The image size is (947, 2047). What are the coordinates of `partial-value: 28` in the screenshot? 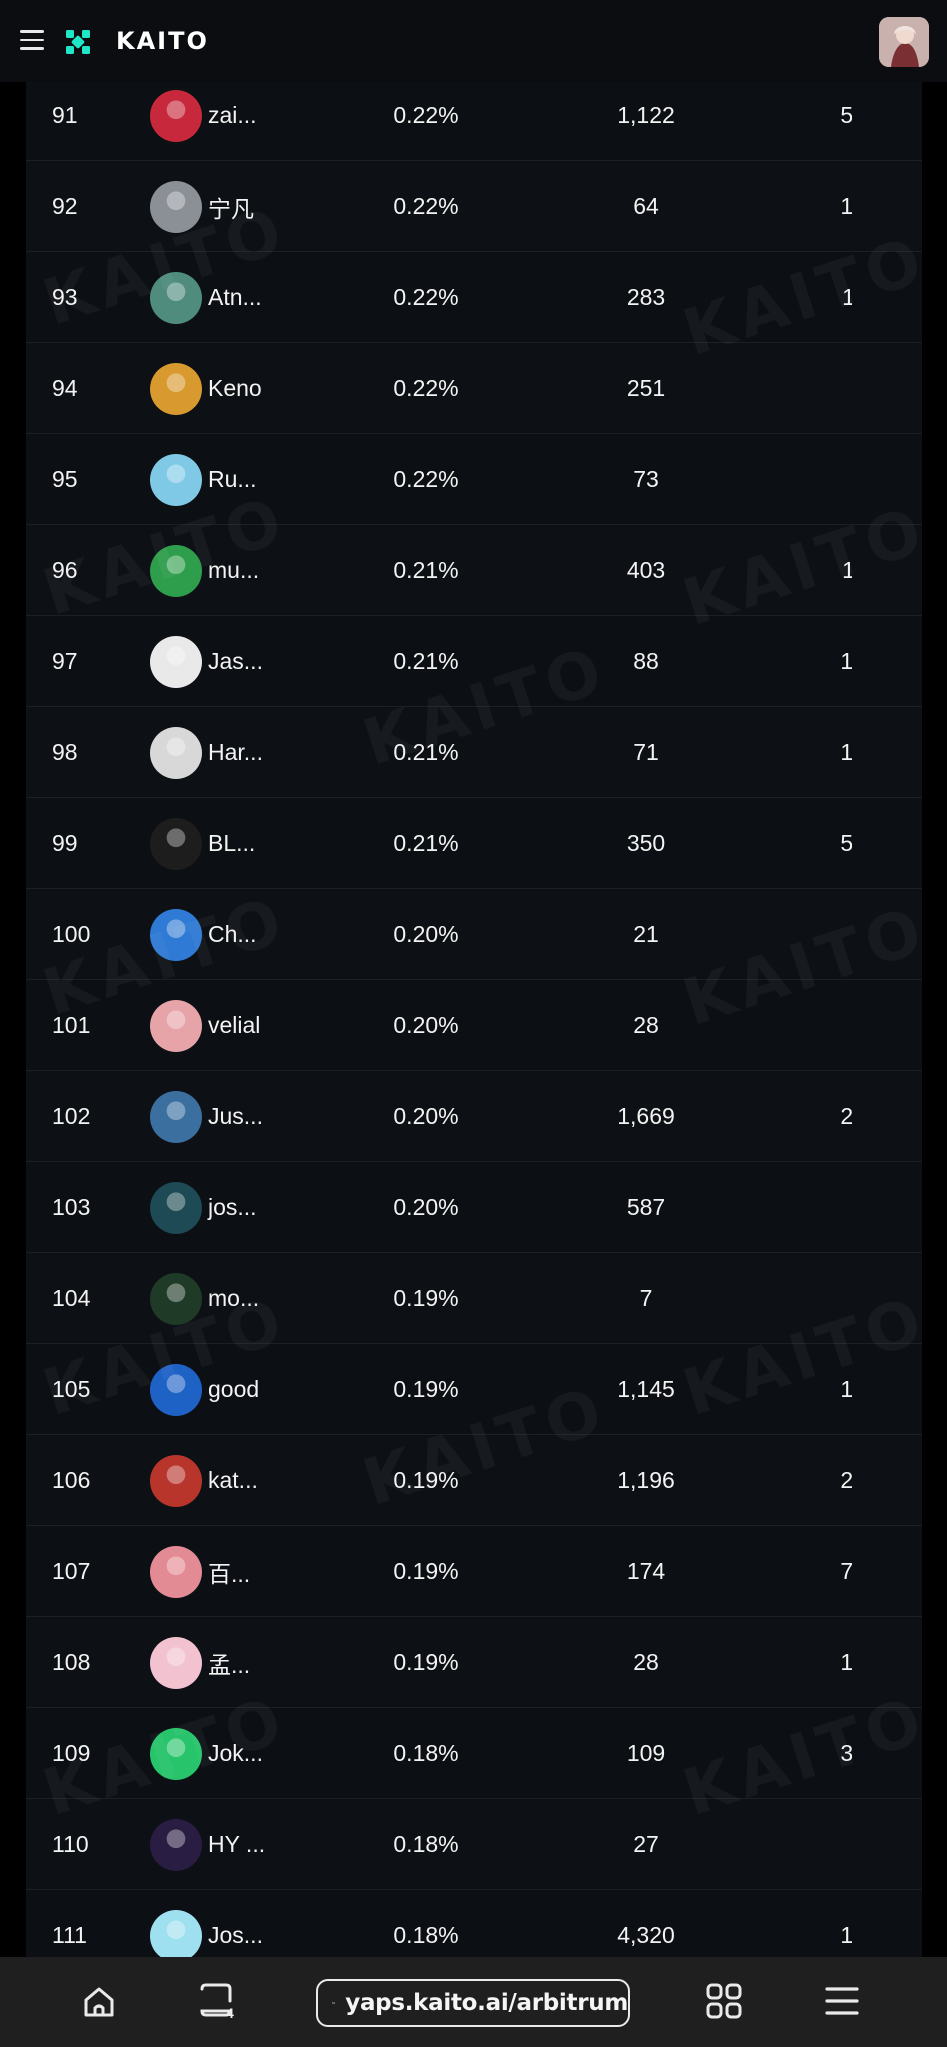 It's located at (846, 1116).